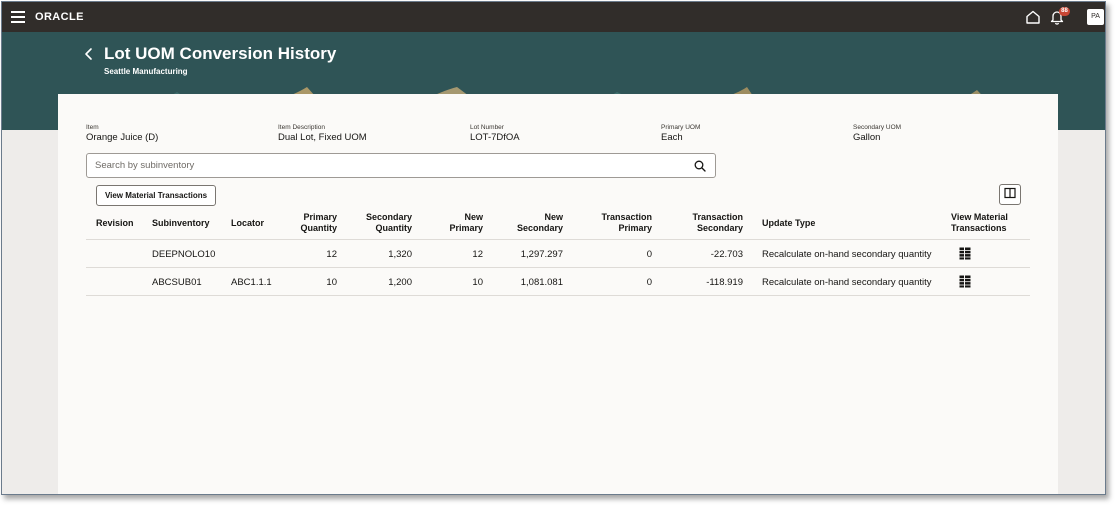 The width and height of the screenshot is (1119, 509). Describe the element at coordinates (477, 282) in the screenshot. I see `cell-new-primary: 10` at that location.